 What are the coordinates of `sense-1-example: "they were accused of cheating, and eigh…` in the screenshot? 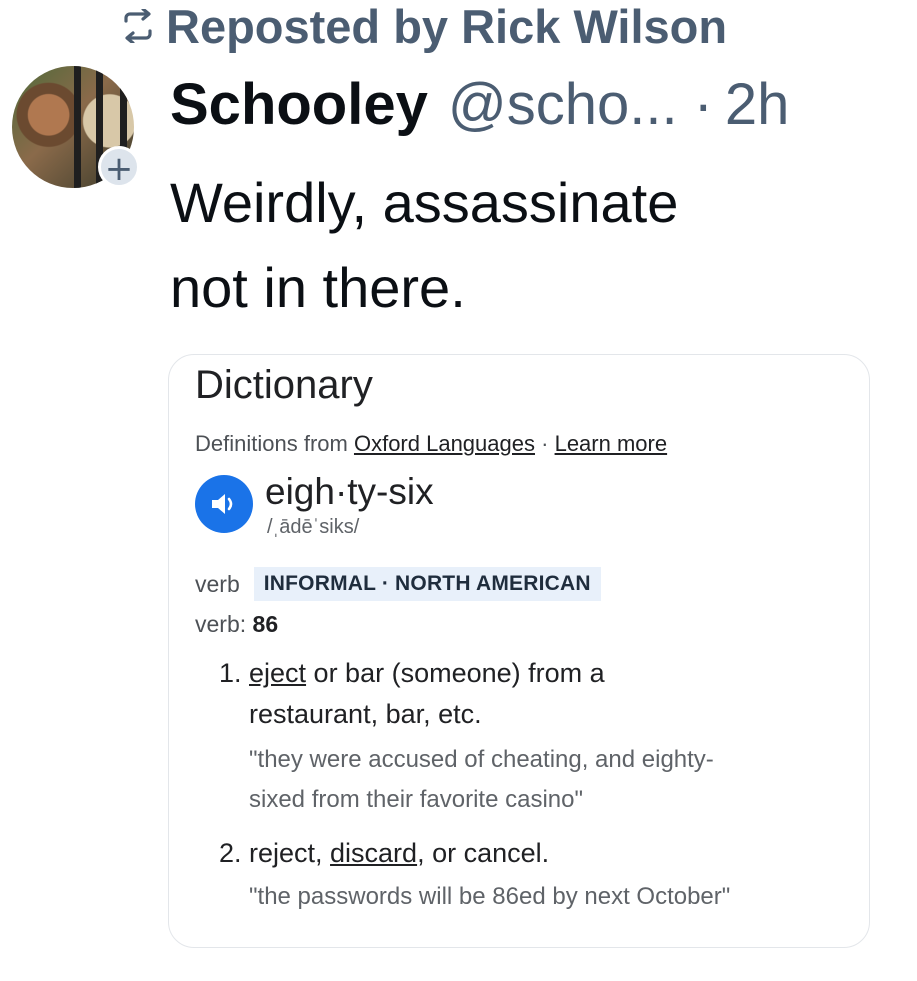 It's located at (539, 780).